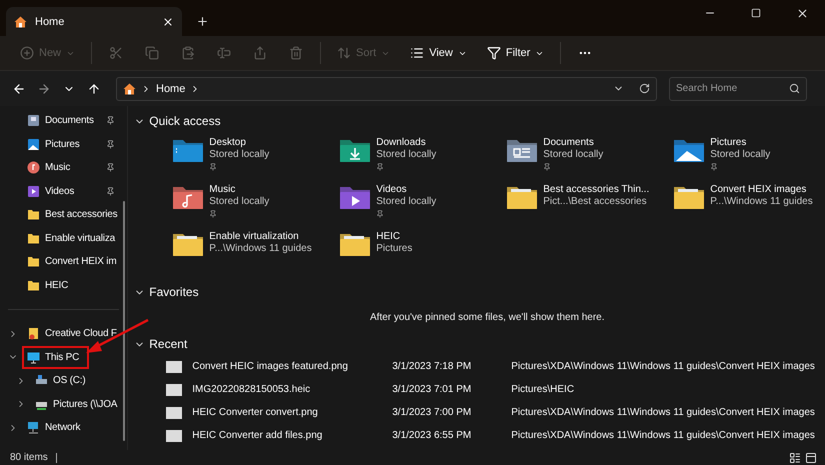 The width and height of the screenshot is (825, 465). Describe the element at coordinates (432, 366) in the screenshot. I see `file-date: 3/1/2023 7:18 PM` at that location.